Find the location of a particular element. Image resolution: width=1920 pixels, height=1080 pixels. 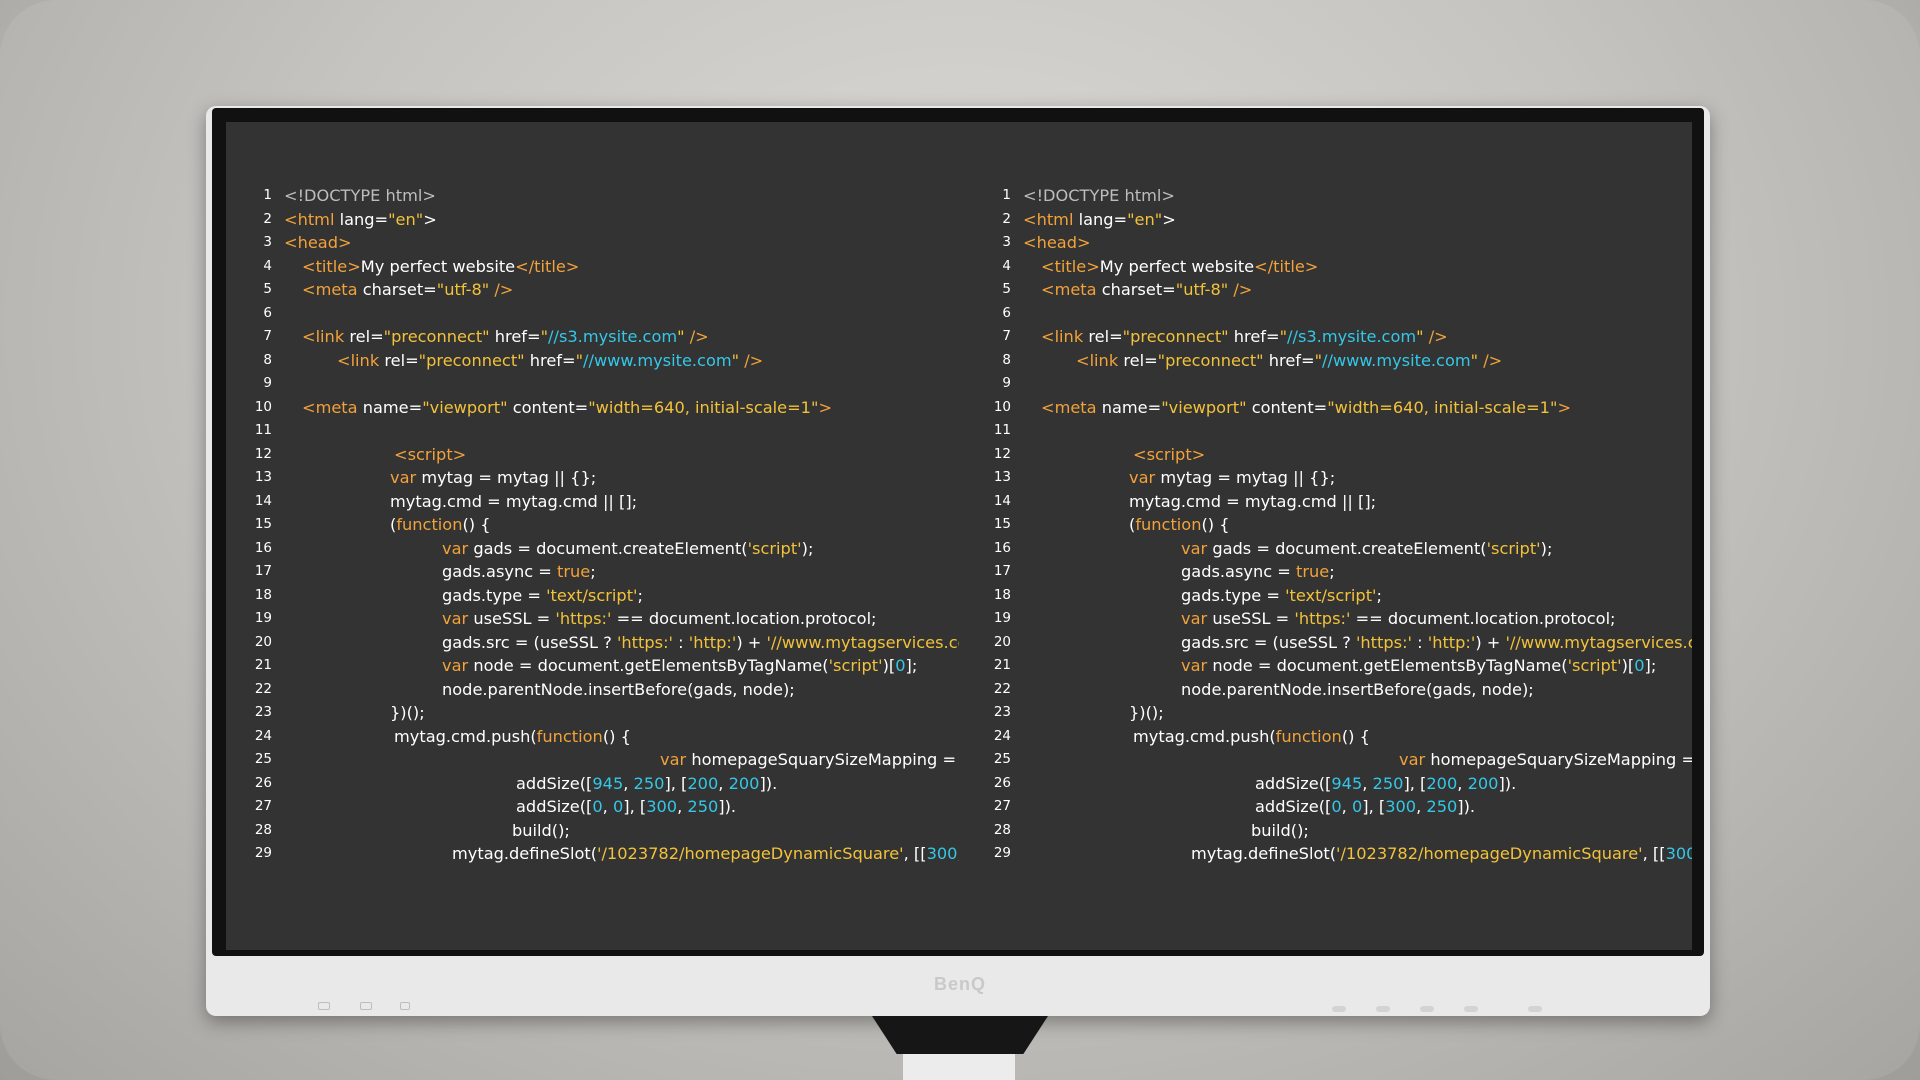

code-token: '//www.mytagservices.com/tag/js/gpt.js' is located at coordinates (862, 642).